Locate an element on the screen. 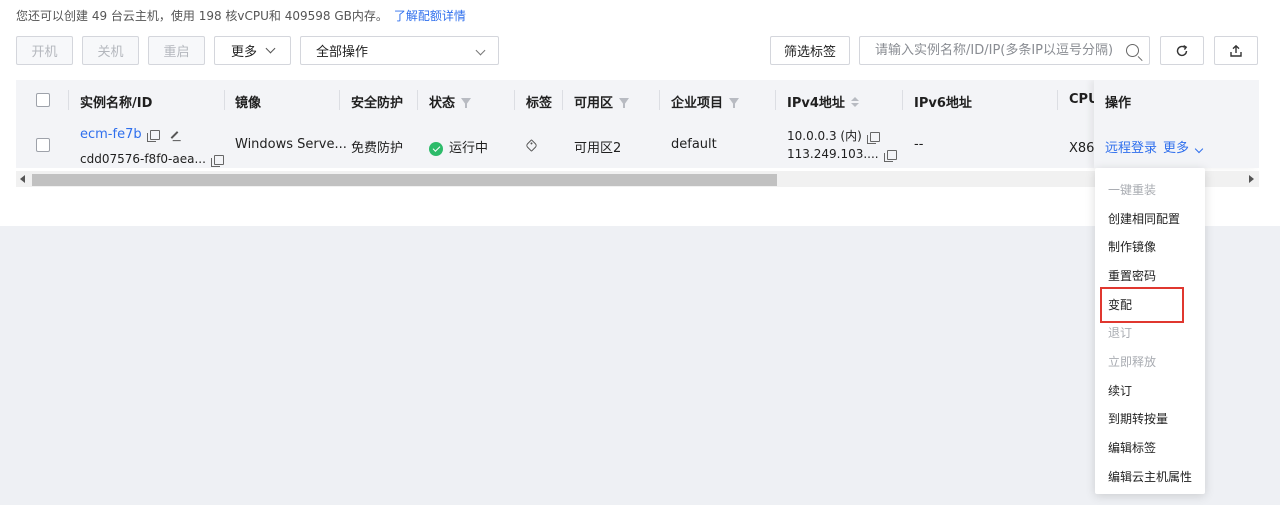  ipv6-cell: -- is located at coordinates (919, 144).